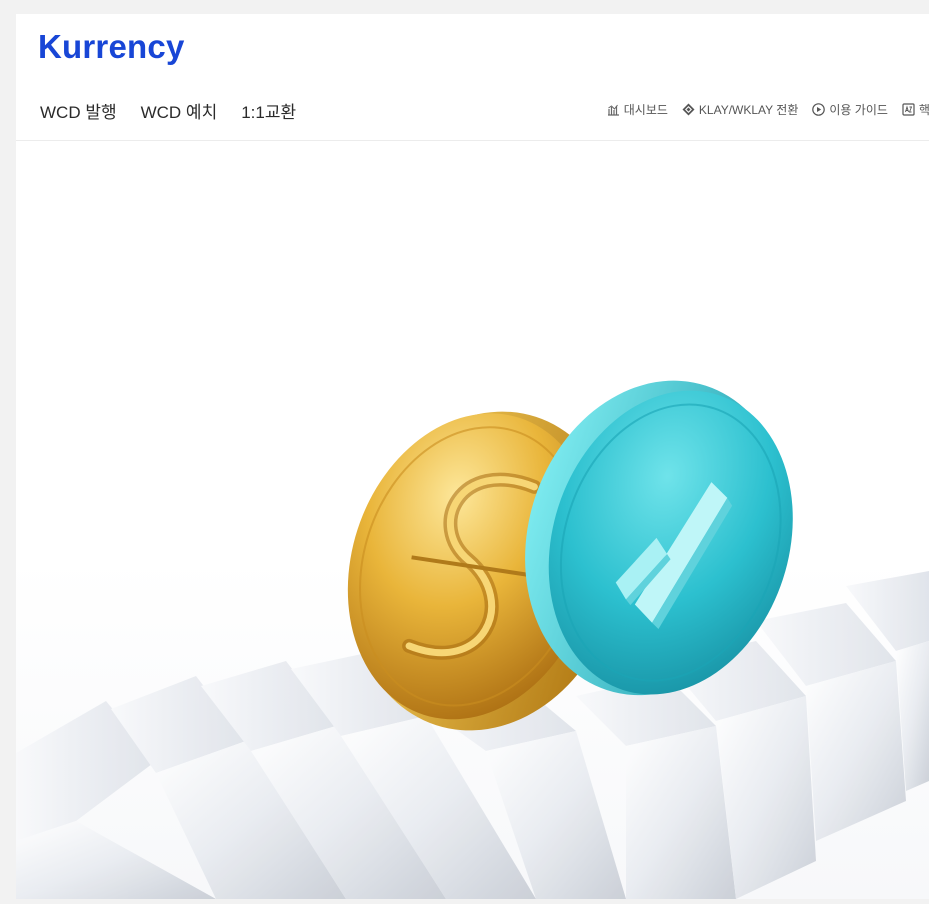 Image resolution: width=929 pixels, height=904 pixels. Describe the element at coordinates (613, 110) in the screenshot. I see `dashboard-icon` at that location.